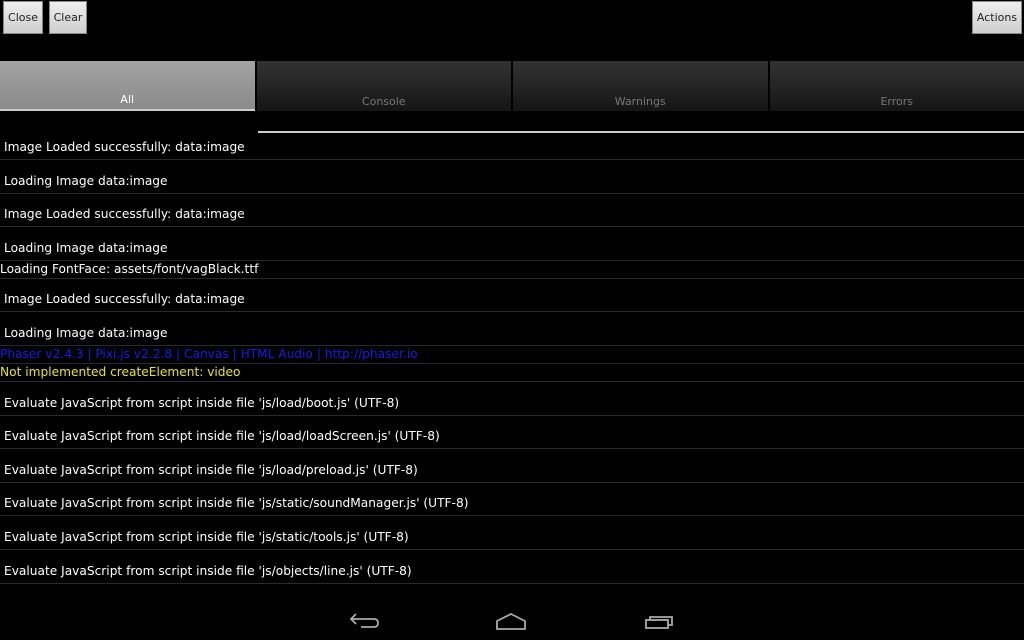 The height and width of the screenshot is (640, 1024). I want to click on recent-apps-icon, so click(659, 621).